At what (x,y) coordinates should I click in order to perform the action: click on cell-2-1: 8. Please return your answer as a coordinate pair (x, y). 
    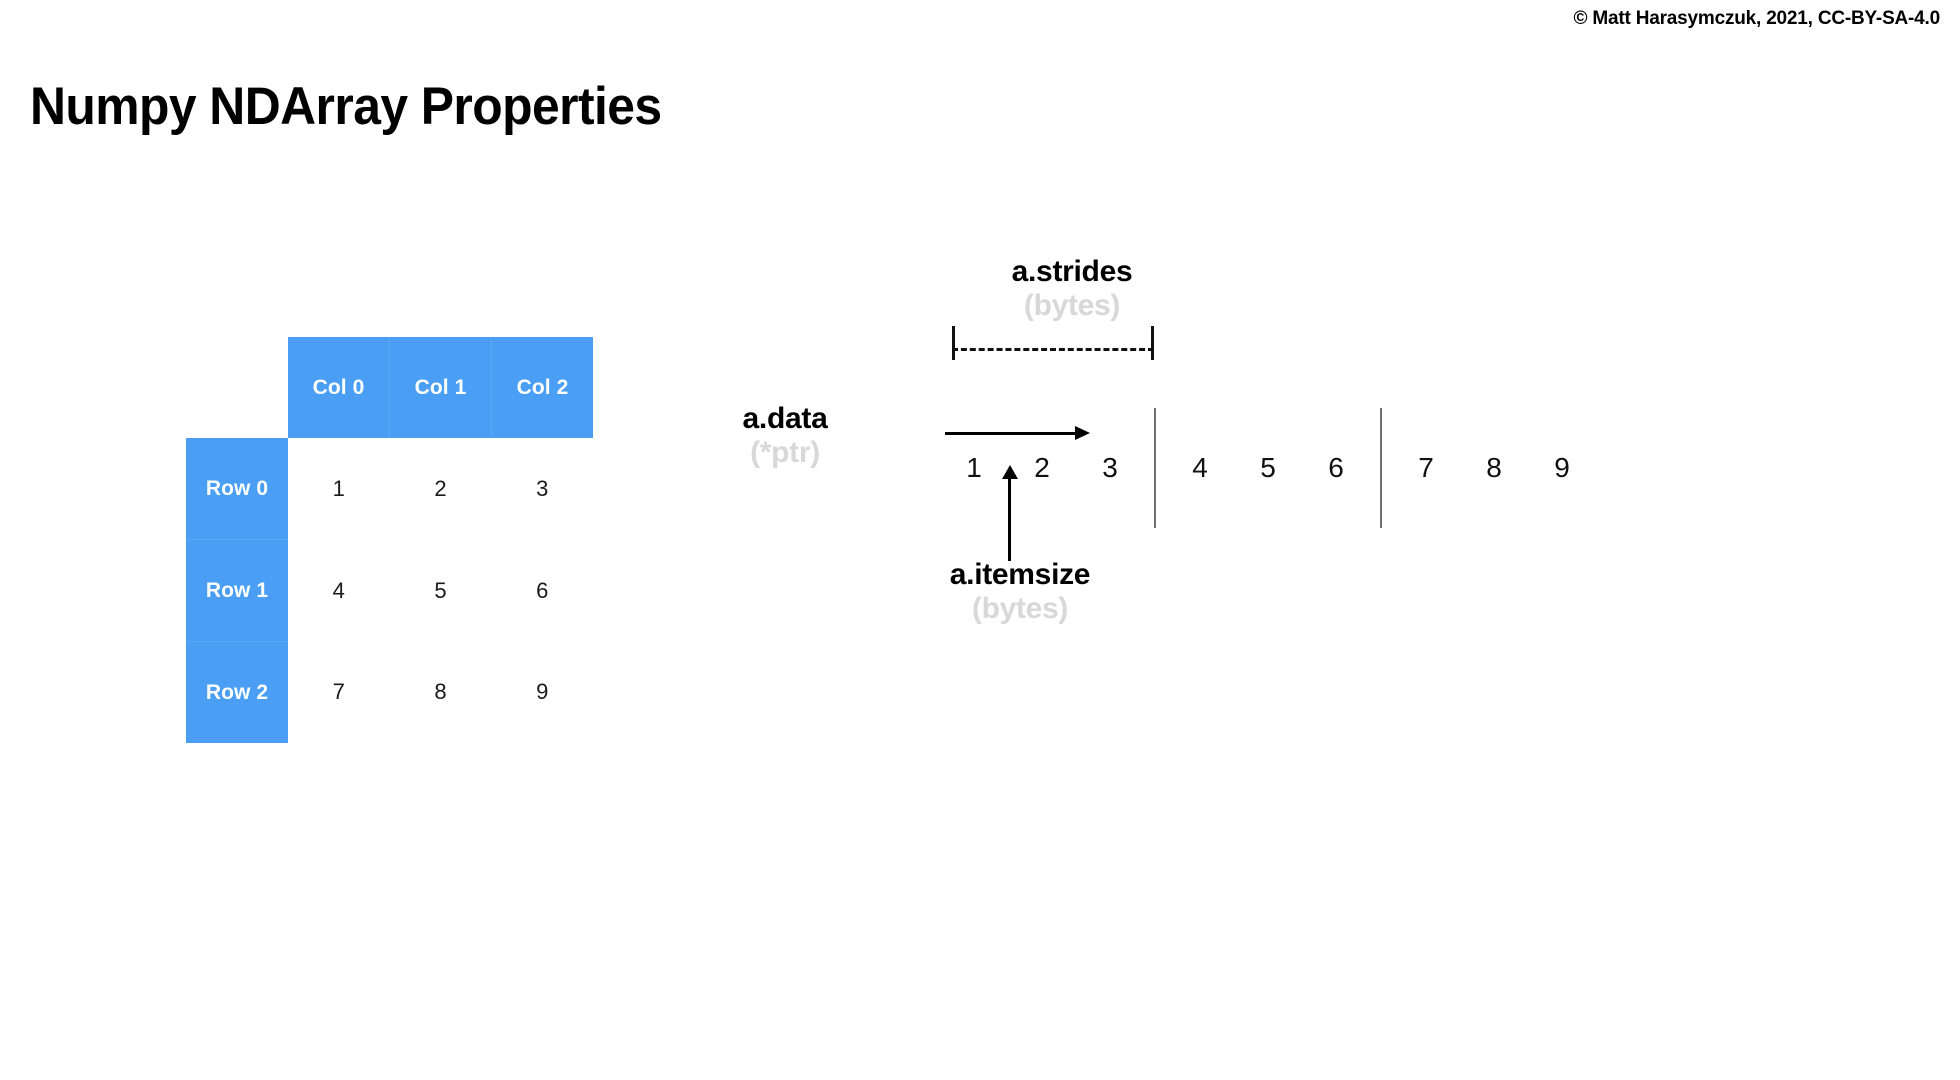
    Looking at the image, I should click on (440, 692).